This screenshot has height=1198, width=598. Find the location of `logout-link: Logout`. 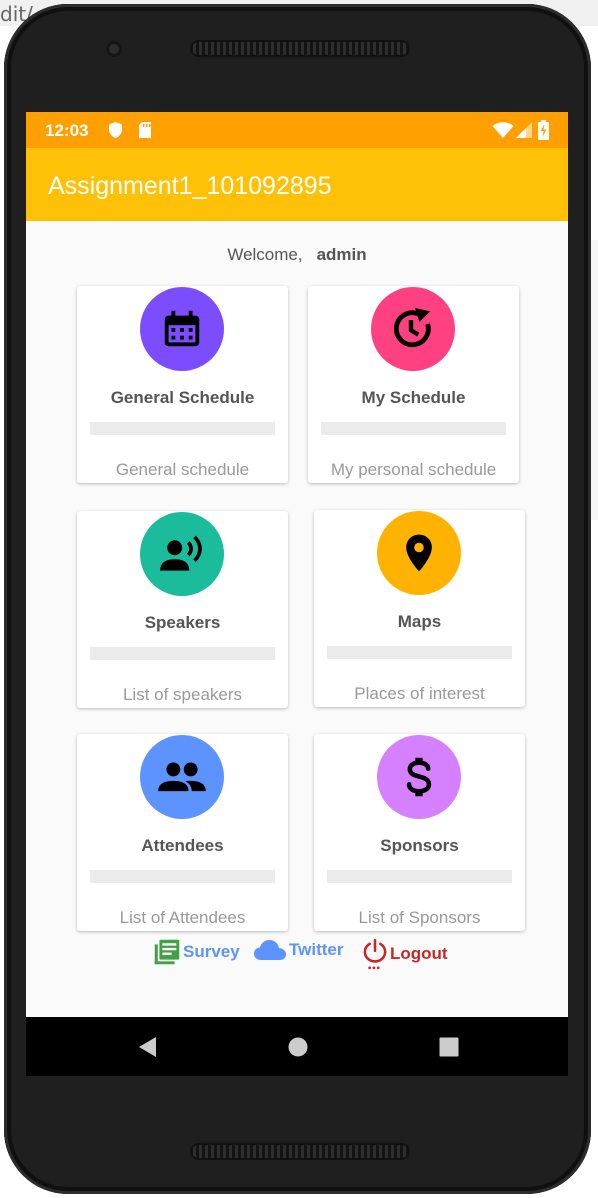

logout-link: Logout is located at coordinates (405, 954).